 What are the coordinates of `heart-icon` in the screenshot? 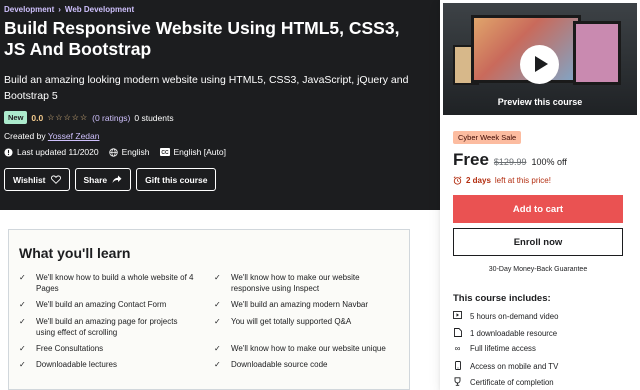 It's located at (55, 179).